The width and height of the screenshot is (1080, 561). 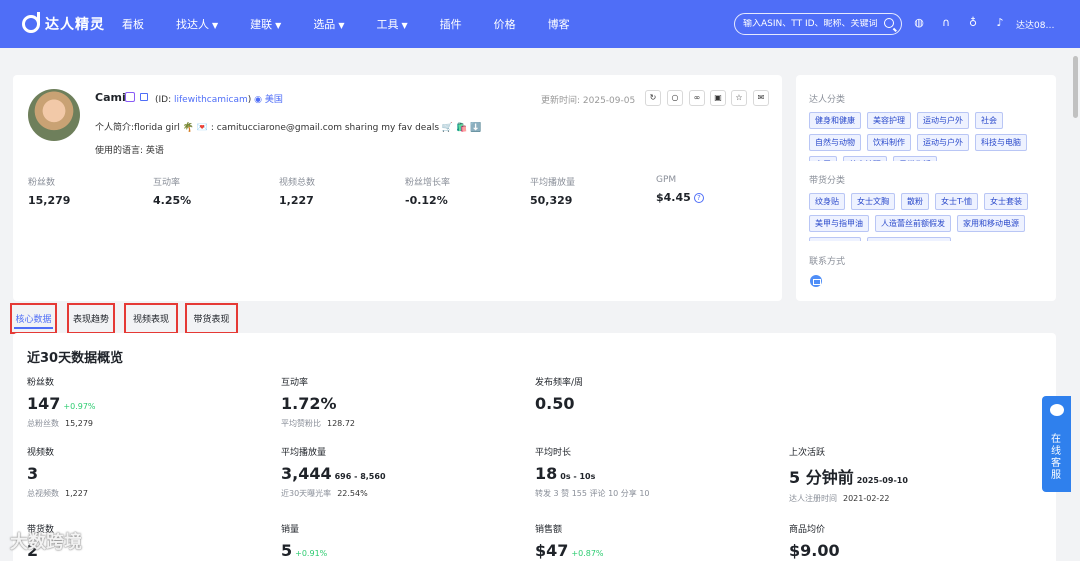 What do you see at coordinates (811, 24) in the screenshot?
I see `search-input` at bounding box center [811, 24].